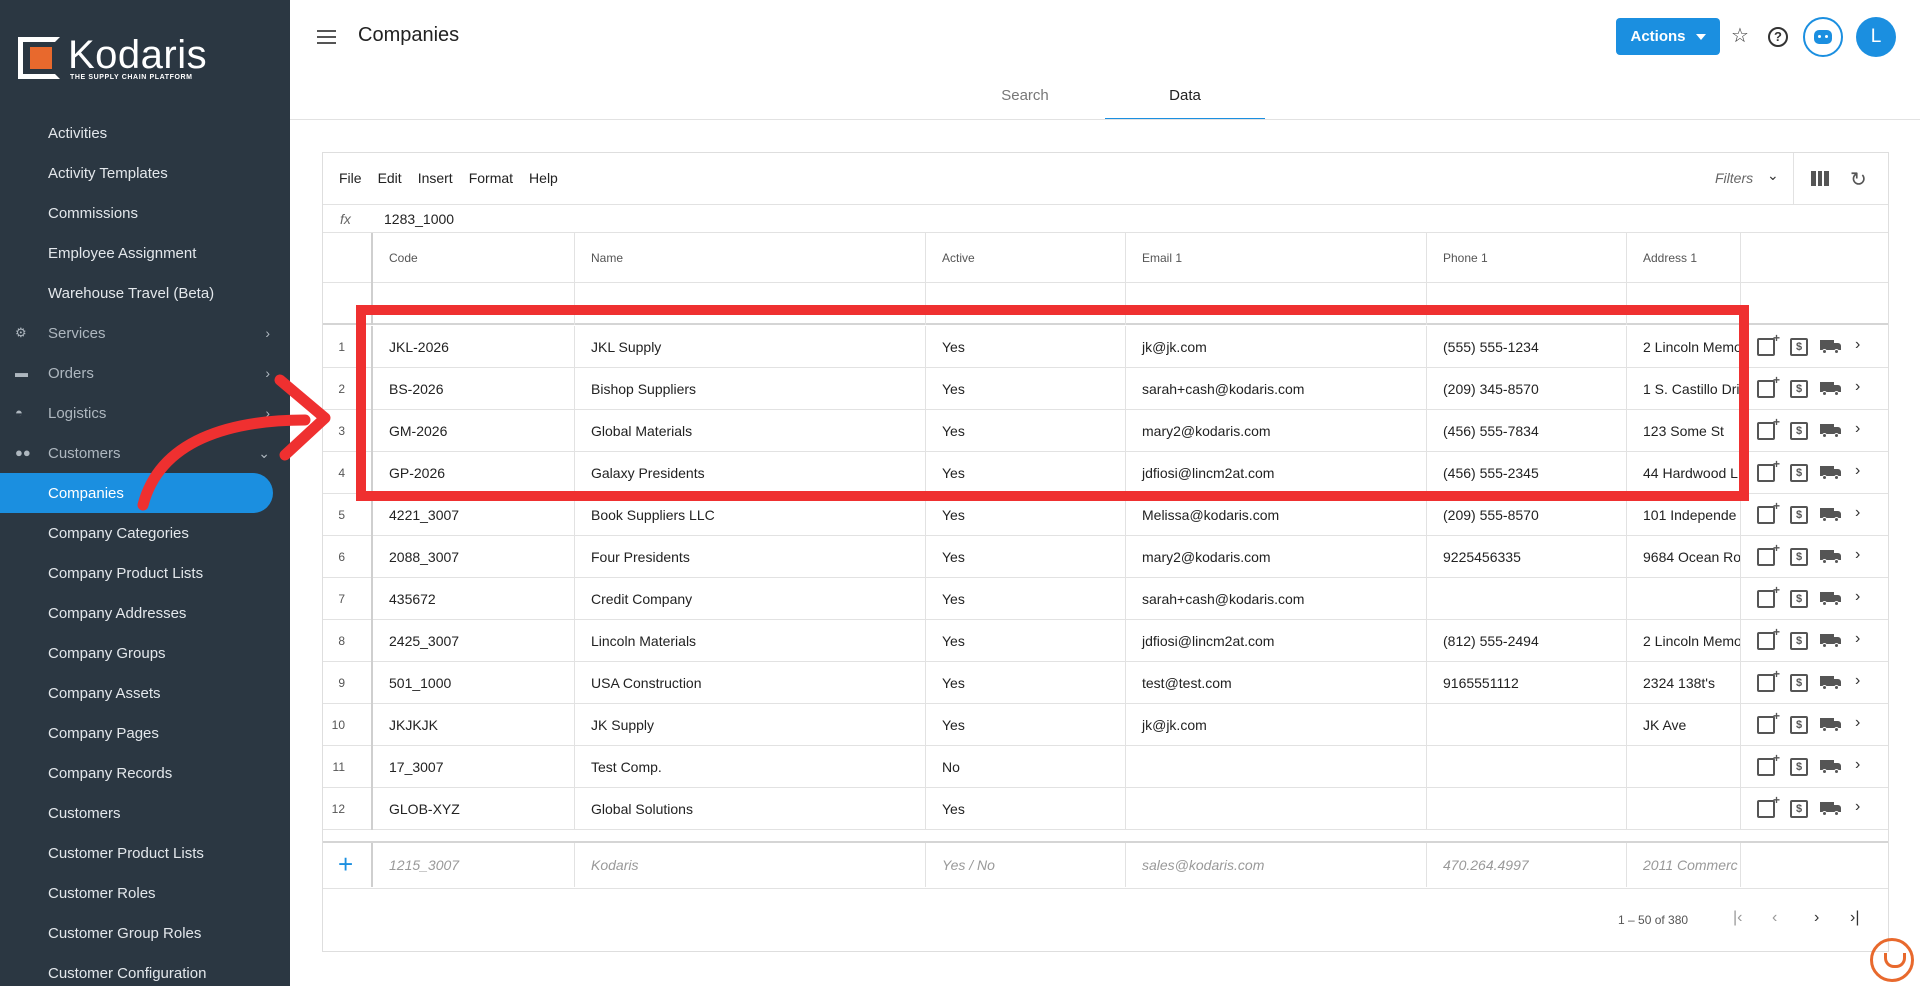 The width and height of the screenshot is (1920, 986). What do you see at coordinates (145, 333) in the screenshot?
I see `sidebar-item-services: ⚙ Services ›` at bounding box center [145, 333].